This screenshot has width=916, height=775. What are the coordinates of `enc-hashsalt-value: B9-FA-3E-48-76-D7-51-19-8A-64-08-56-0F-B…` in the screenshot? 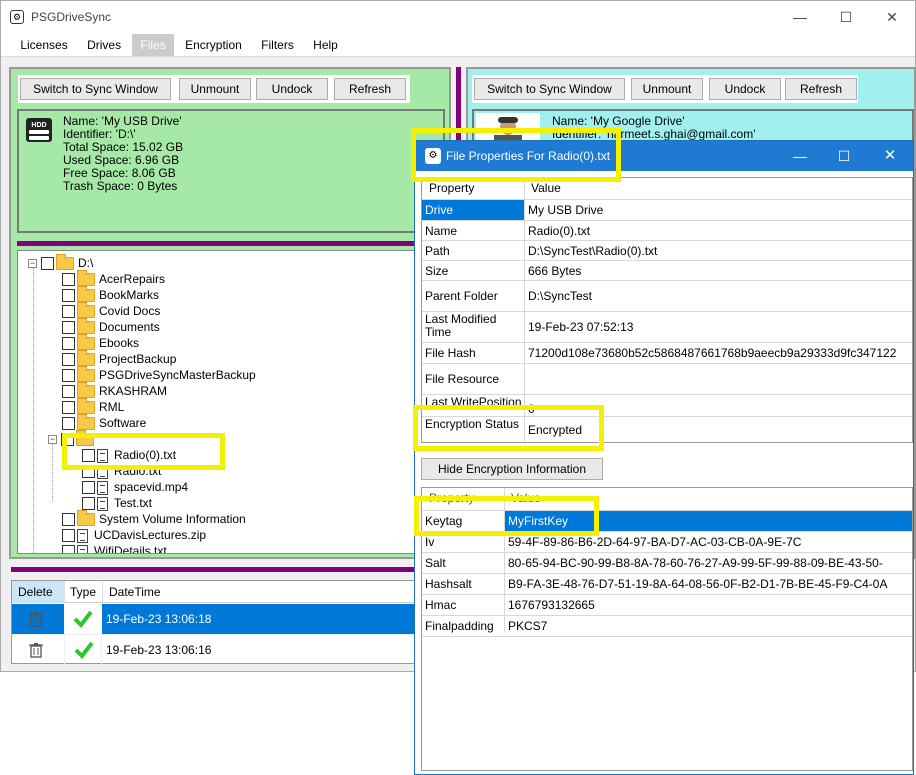 It's located at (708, 584).